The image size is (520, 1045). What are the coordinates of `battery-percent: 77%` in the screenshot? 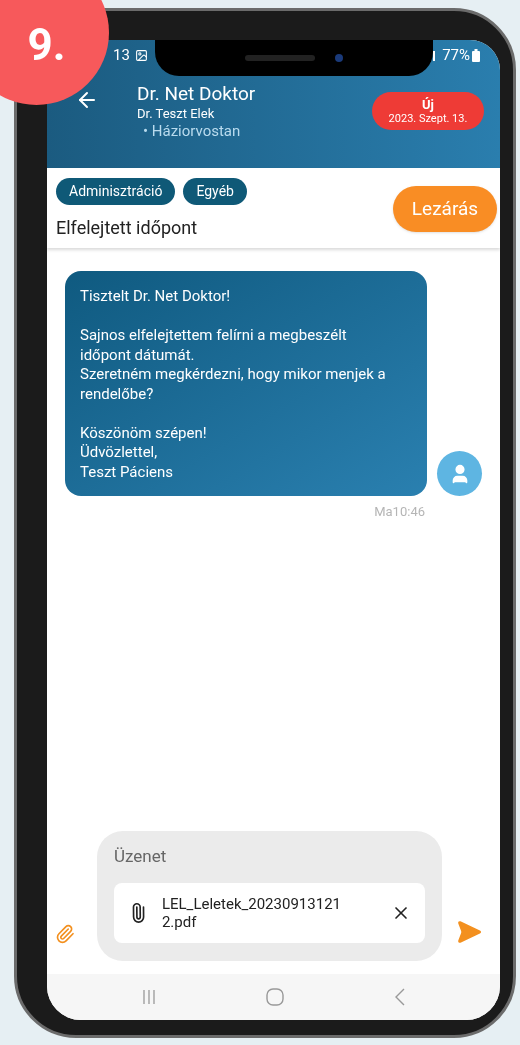 It's located at (456, 55).